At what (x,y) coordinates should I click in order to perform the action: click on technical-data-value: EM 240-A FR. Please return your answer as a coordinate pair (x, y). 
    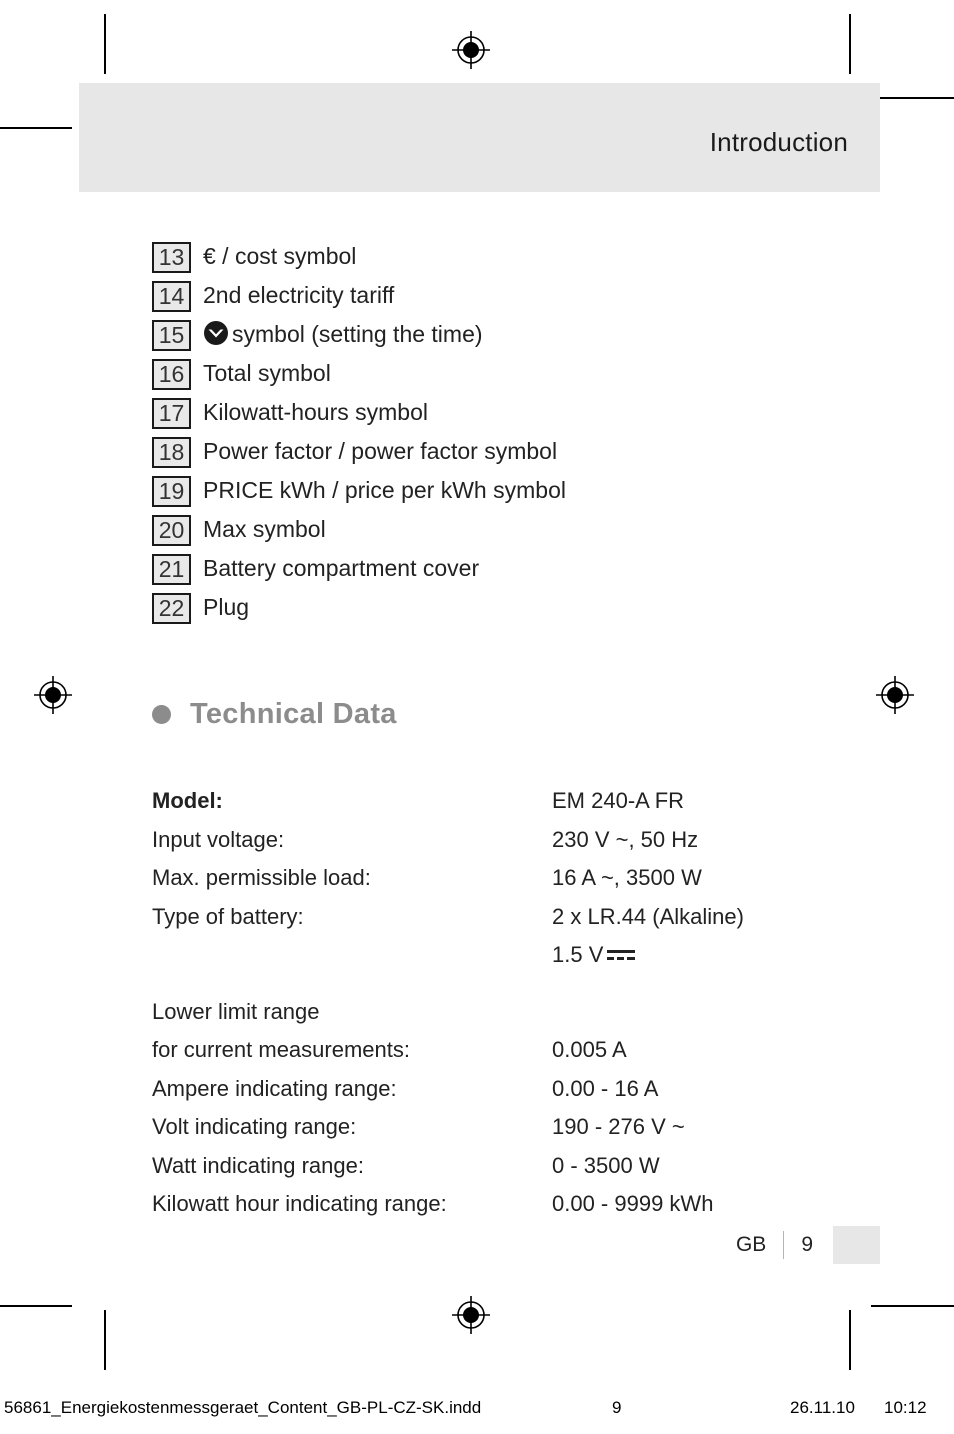
    Looking at the image, I should click on (618, 800).